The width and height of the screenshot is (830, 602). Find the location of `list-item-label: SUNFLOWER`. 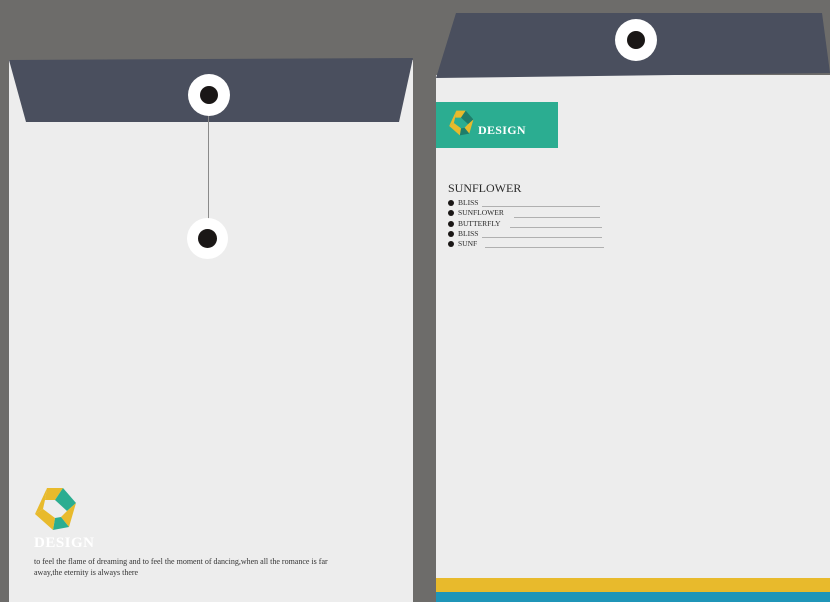

list-item-label: SUNFLOWER is located at coordinates (481, 213).